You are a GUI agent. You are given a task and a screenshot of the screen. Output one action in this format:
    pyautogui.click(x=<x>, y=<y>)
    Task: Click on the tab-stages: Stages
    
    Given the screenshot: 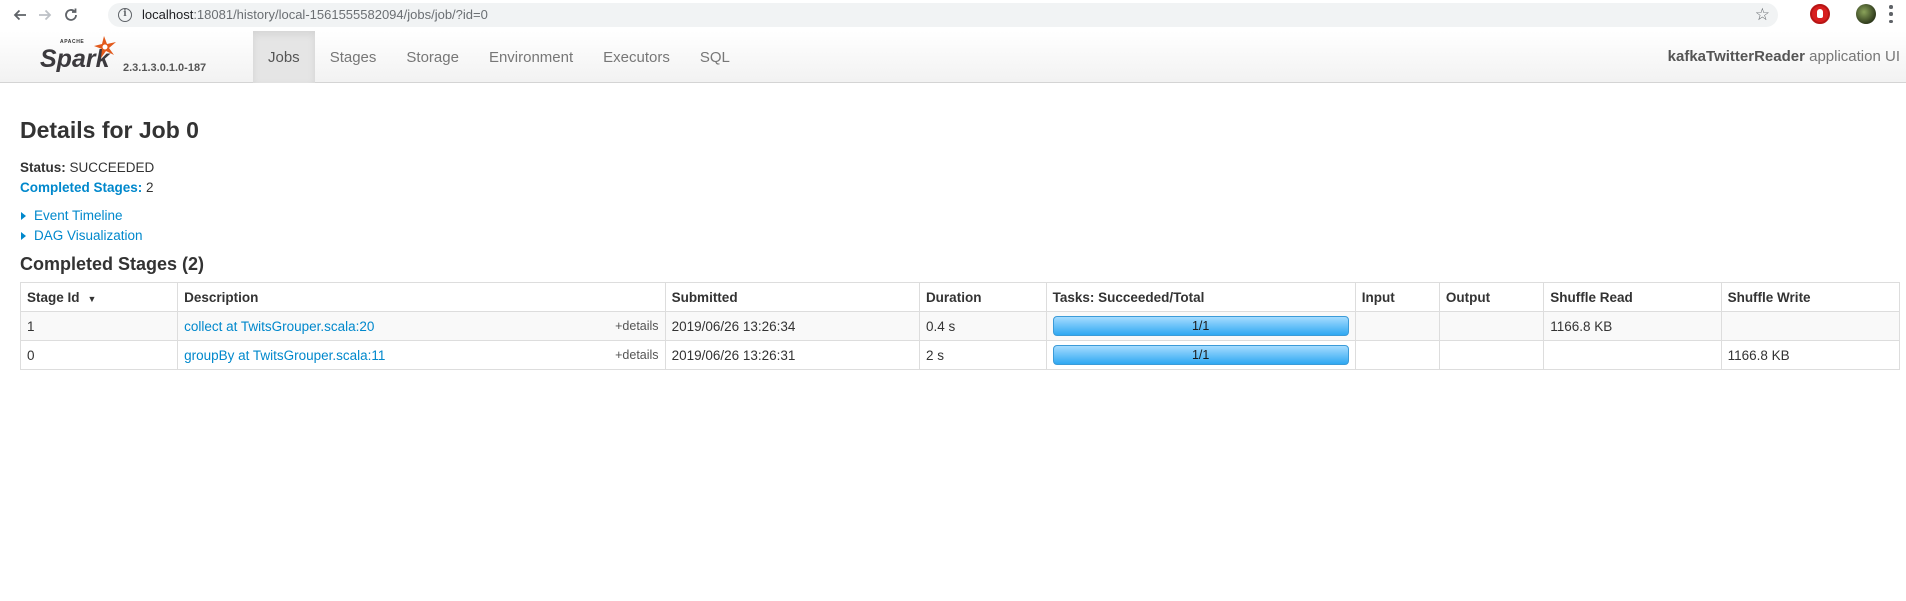 What is the action you would take?
    pyautogui.click(x=353, y=57)
    